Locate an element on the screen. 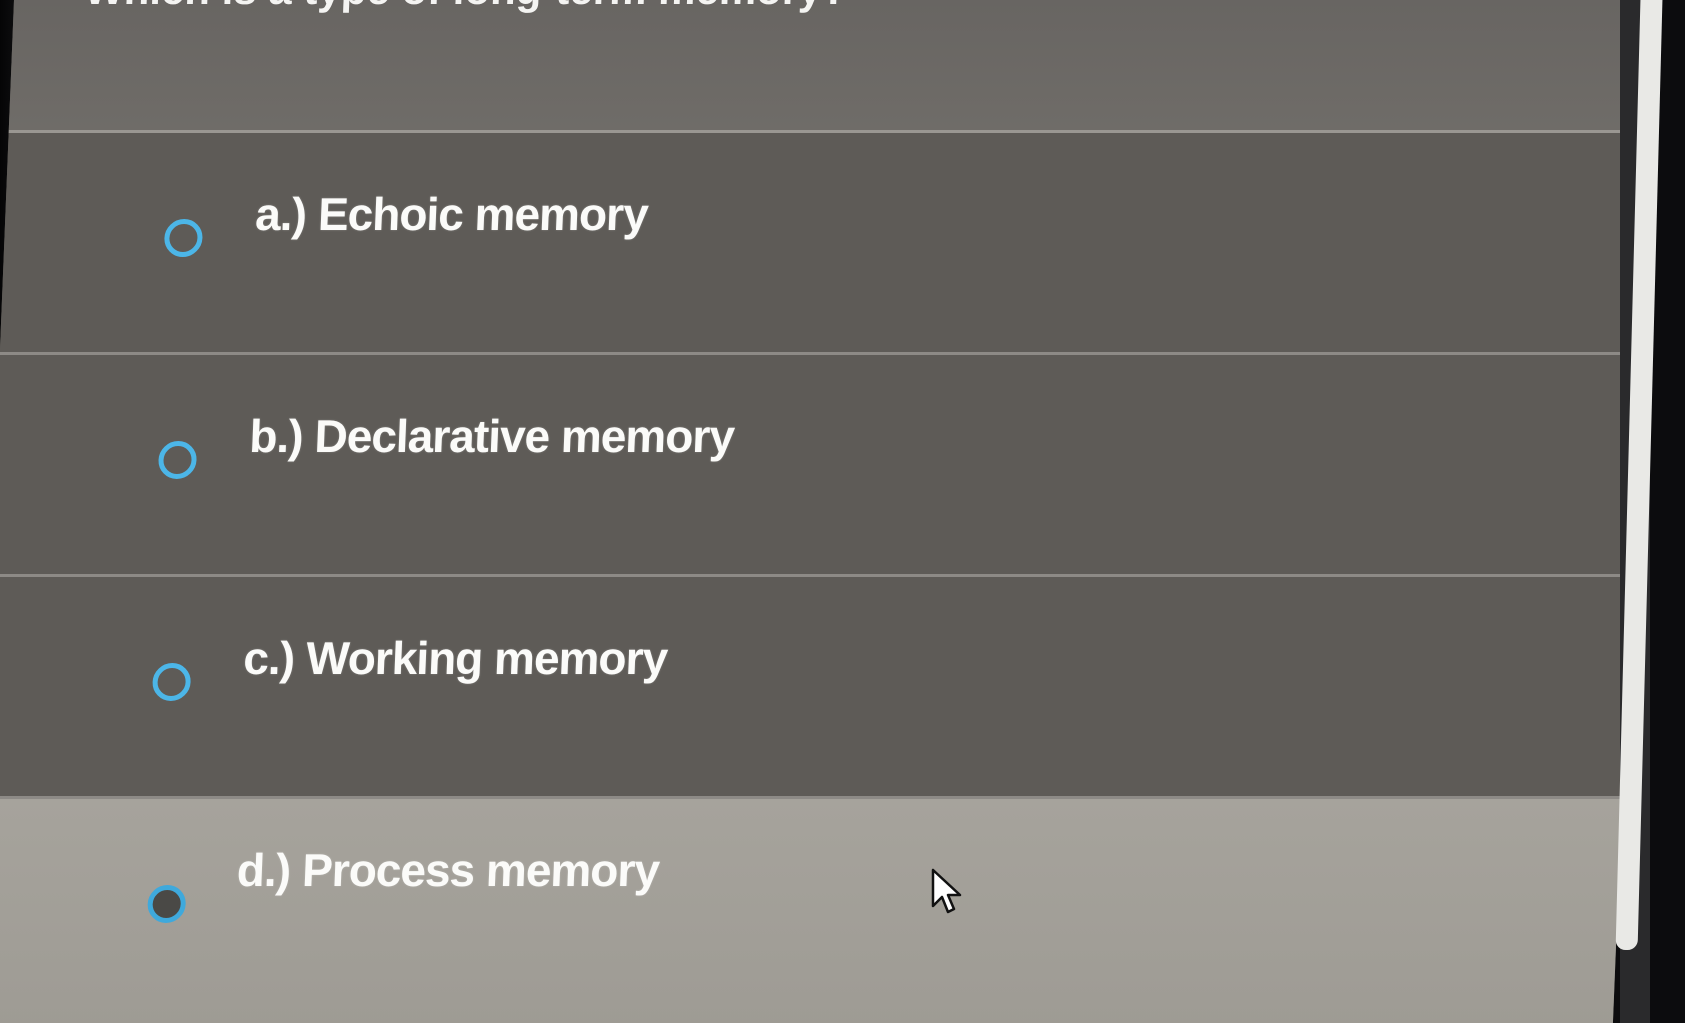 Image resolution: width=1685 pixels, height=1023 pixels. answer-label-c: c.) Working memory is located at coordinates (455, 658).